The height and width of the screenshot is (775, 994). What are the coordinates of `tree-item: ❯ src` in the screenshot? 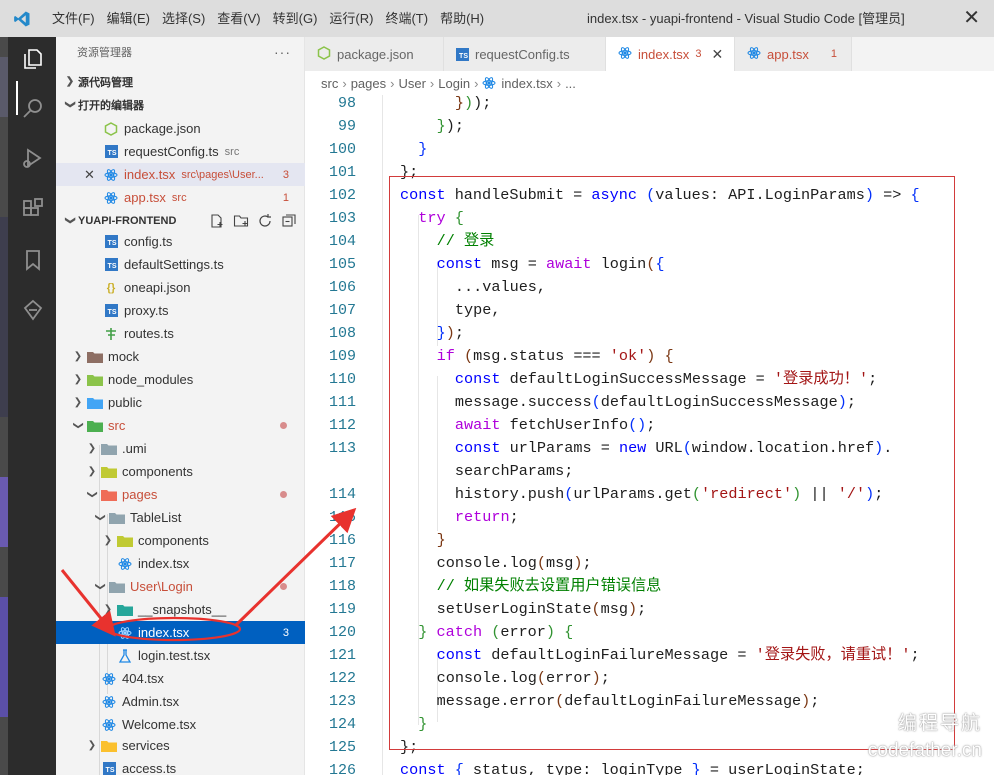 It's located at (180, 425).